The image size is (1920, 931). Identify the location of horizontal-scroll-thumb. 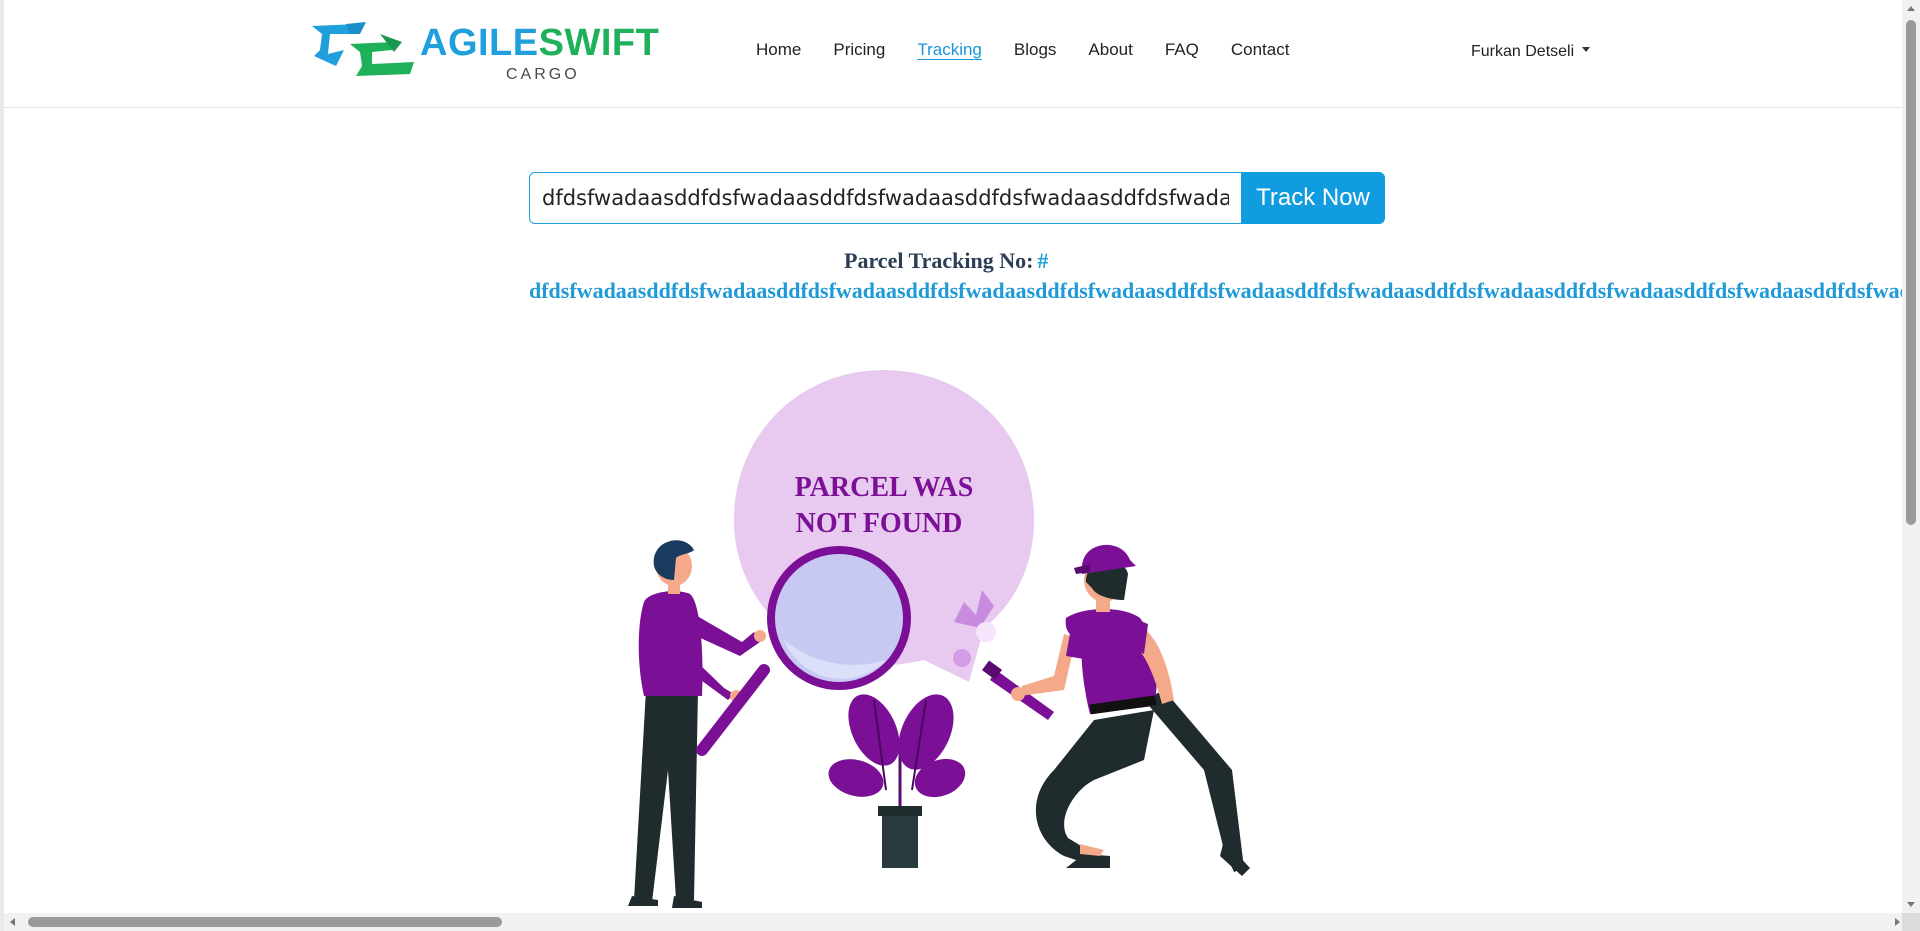
(265, 922).